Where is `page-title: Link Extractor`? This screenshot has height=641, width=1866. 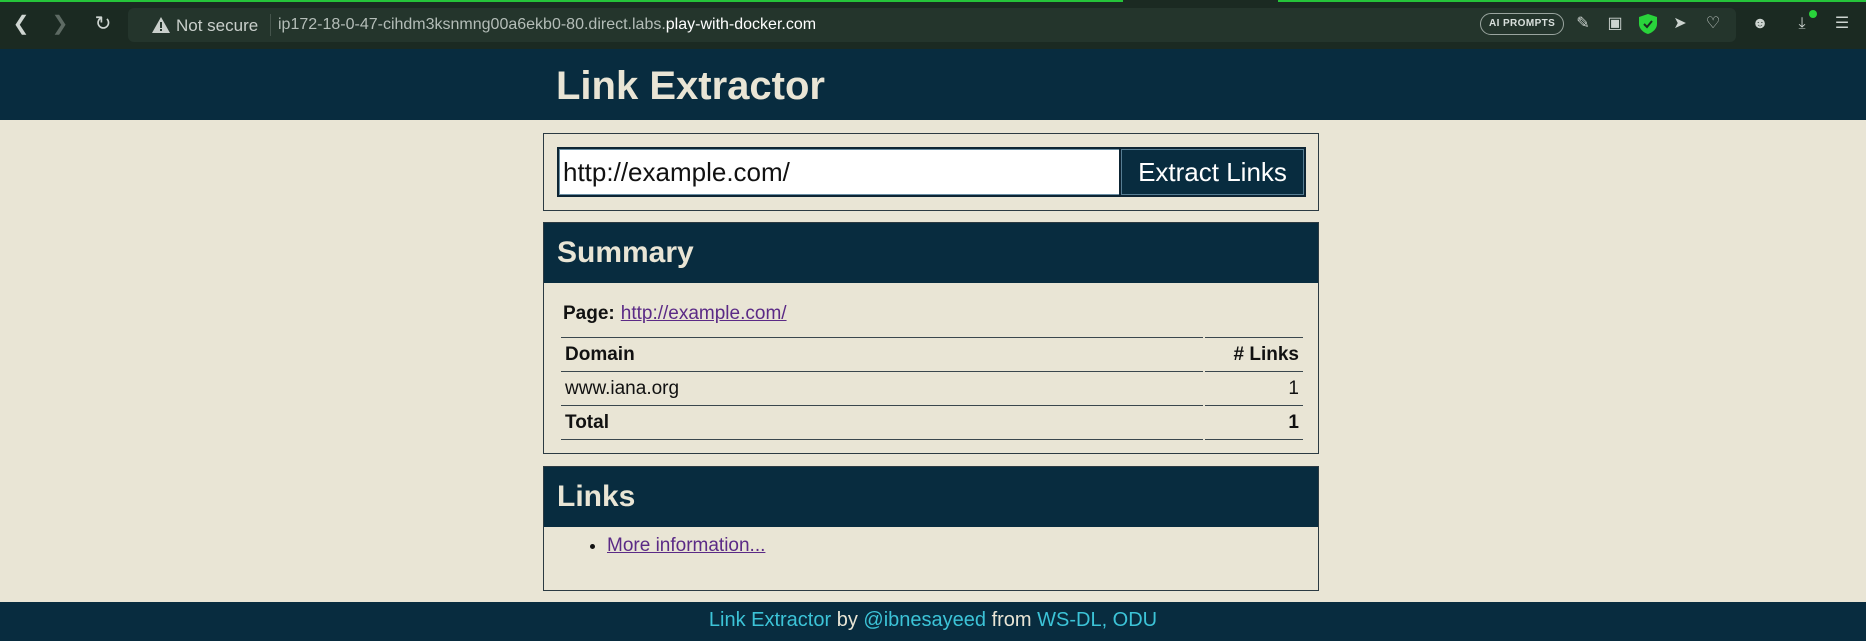 page-title: Link Extractor is located at coordinates (690, 86).